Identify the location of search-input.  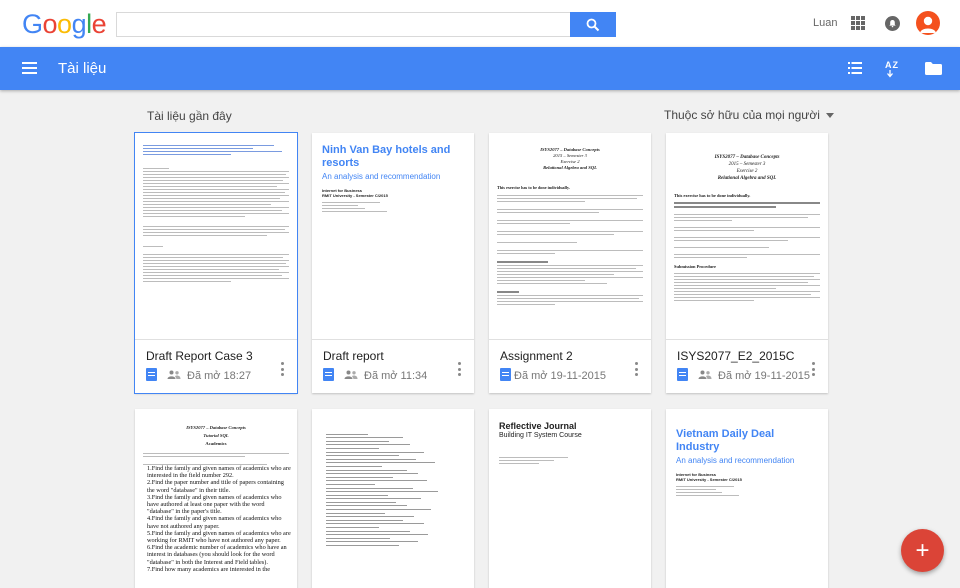
(343, 24).